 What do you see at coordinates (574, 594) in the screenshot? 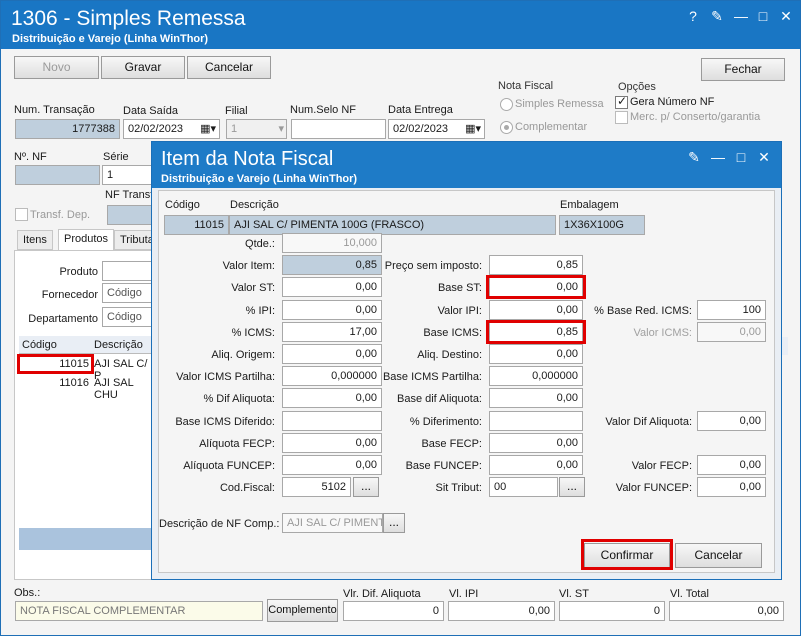
I see `vl-st-label: Vl. ST` at bounding box center [574, 594].